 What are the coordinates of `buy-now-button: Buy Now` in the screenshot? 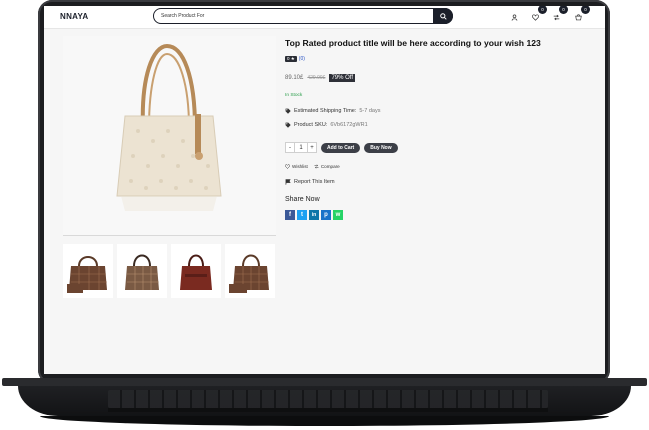 It's located at (381, 147).